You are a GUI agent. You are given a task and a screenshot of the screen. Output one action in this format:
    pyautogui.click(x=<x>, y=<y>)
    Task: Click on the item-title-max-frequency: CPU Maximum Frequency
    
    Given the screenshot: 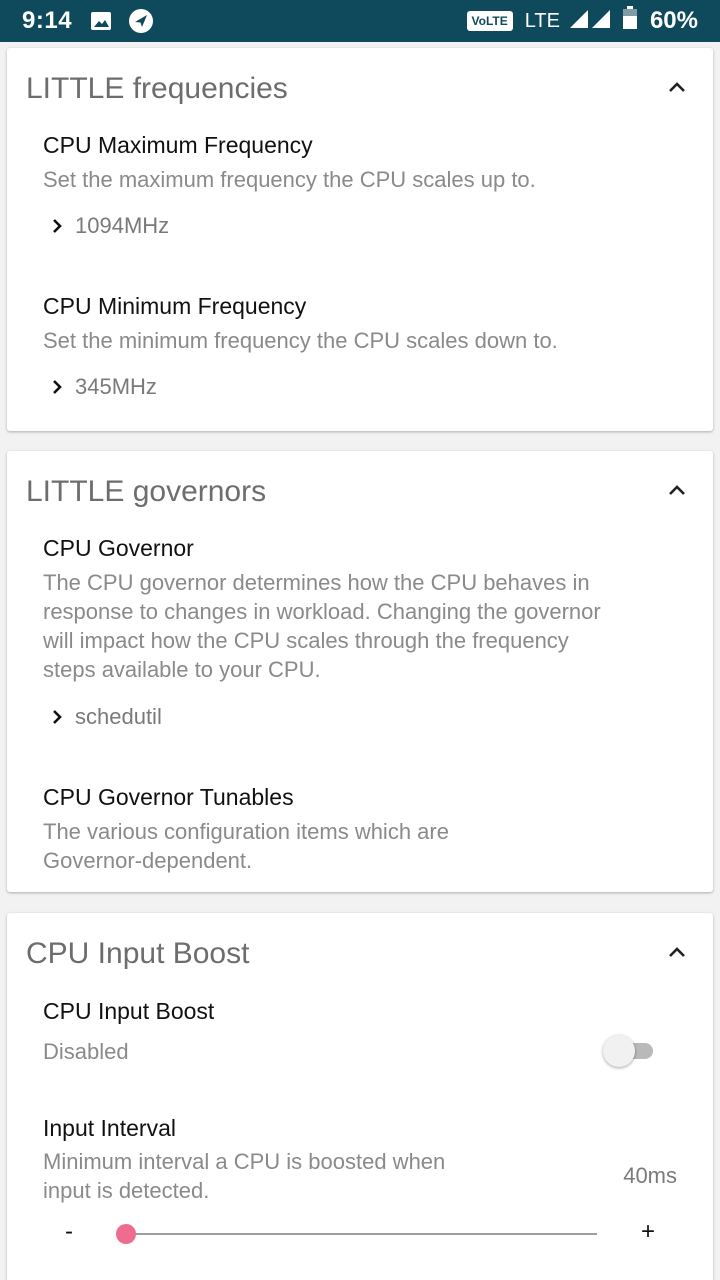 What is the action you would take?
    pyautogui.click(x=178, y=145)
    